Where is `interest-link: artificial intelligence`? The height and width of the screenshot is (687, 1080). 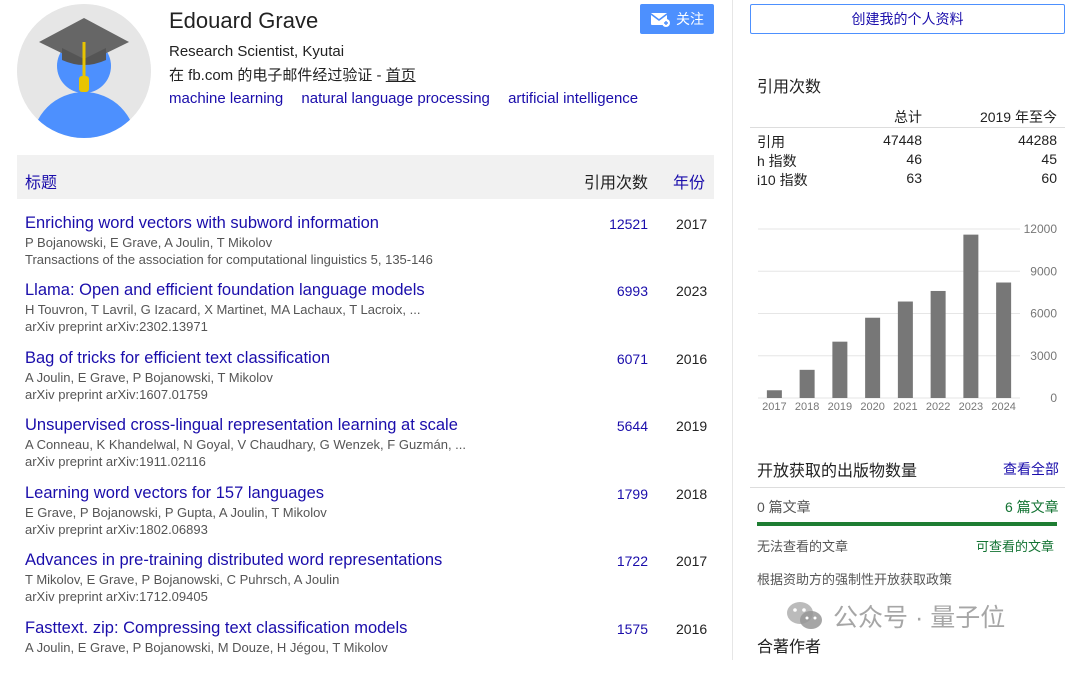 interest-link: artificial intelligence is located at coordinates (573, 98).